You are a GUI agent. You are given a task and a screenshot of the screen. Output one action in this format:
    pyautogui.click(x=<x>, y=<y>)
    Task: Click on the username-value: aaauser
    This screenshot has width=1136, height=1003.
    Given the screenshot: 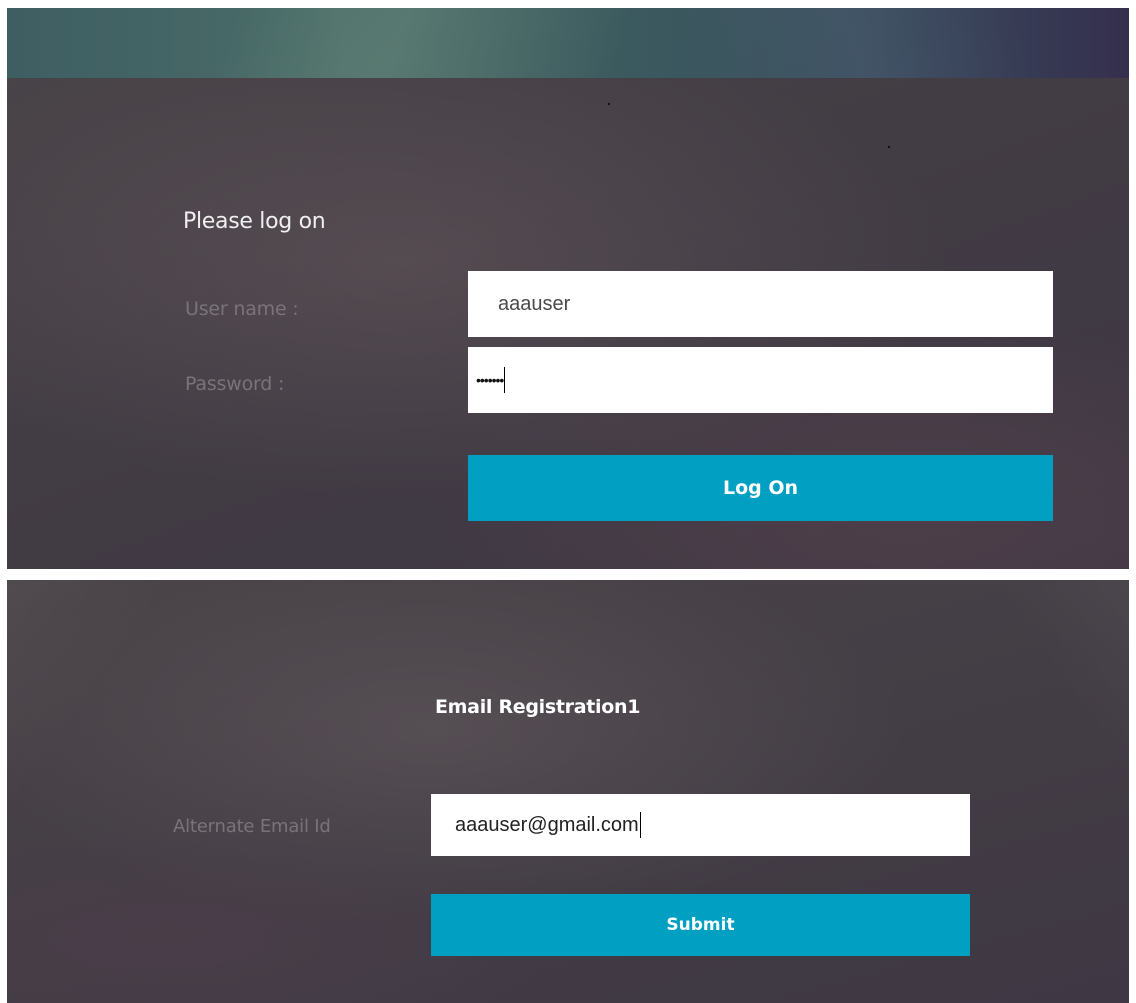 What is the action you would take?
    pyautogui.click(x=534, y=303)
    